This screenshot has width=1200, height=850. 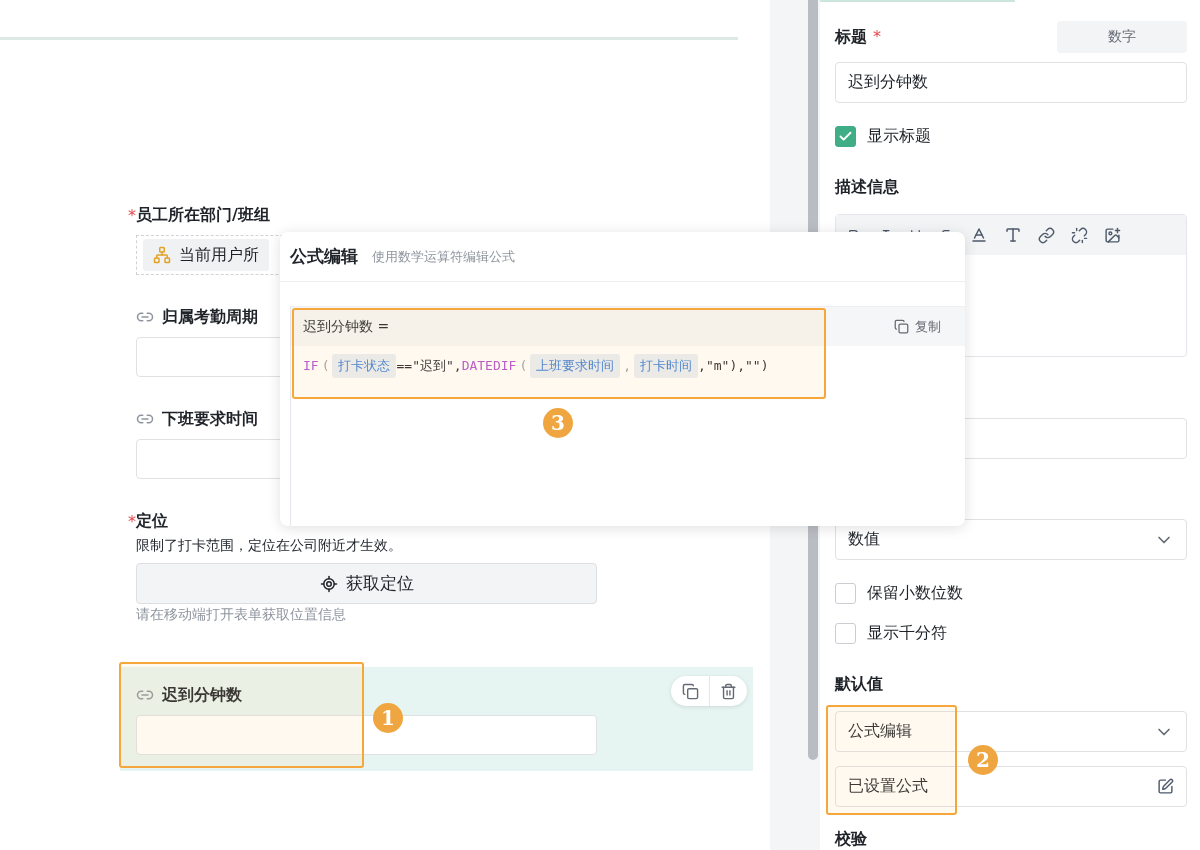 I want to click on field-label: 定位, so click(x=152, y=521).